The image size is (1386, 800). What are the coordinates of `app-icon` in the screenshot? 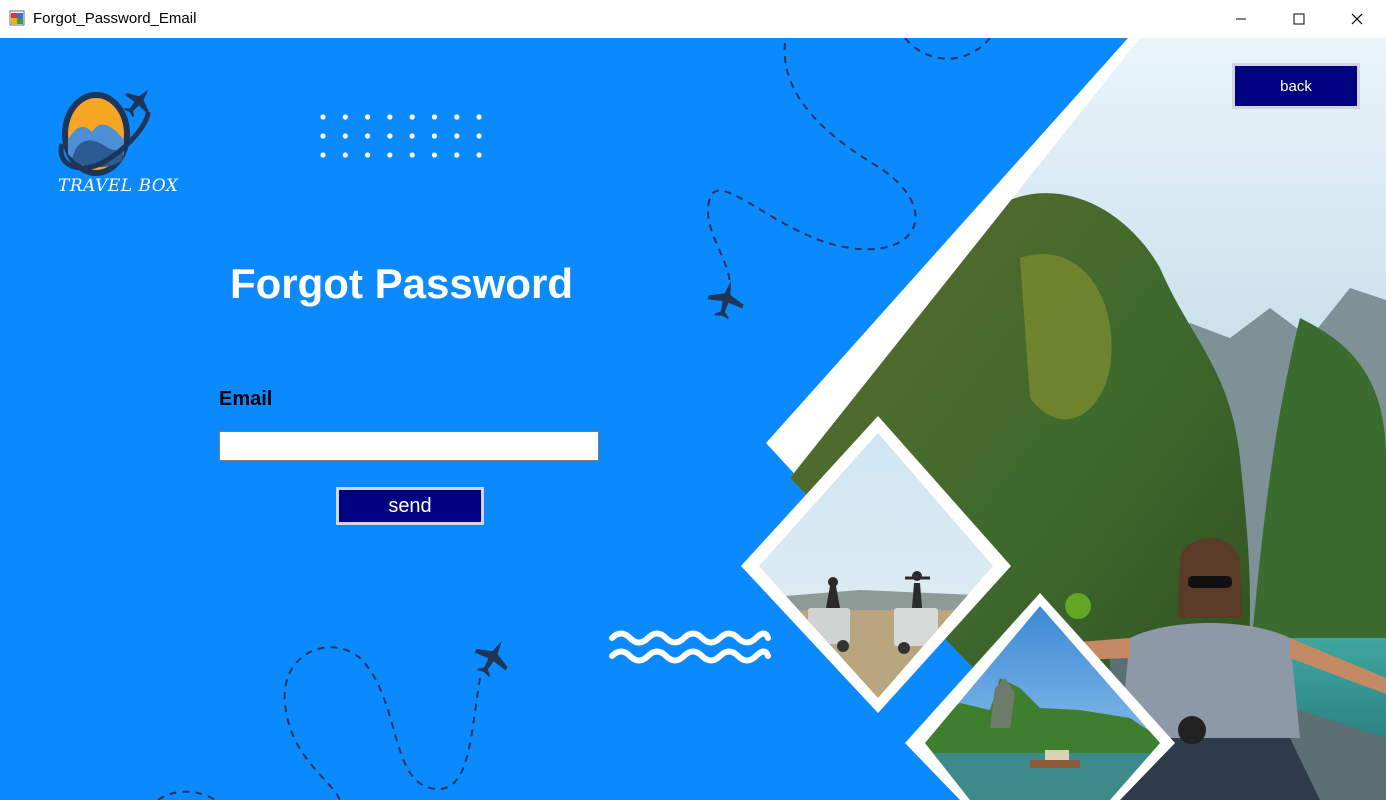 It's located at (17, 18).